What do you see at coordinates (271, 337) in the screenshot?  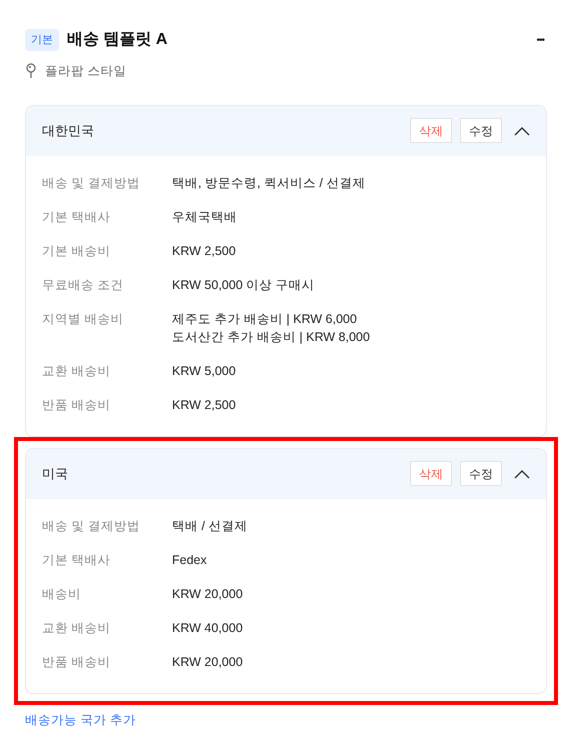 I see `field-value: 도서산간 추가 배송비 | KRW 8,000` at bounding box center [271, 337].